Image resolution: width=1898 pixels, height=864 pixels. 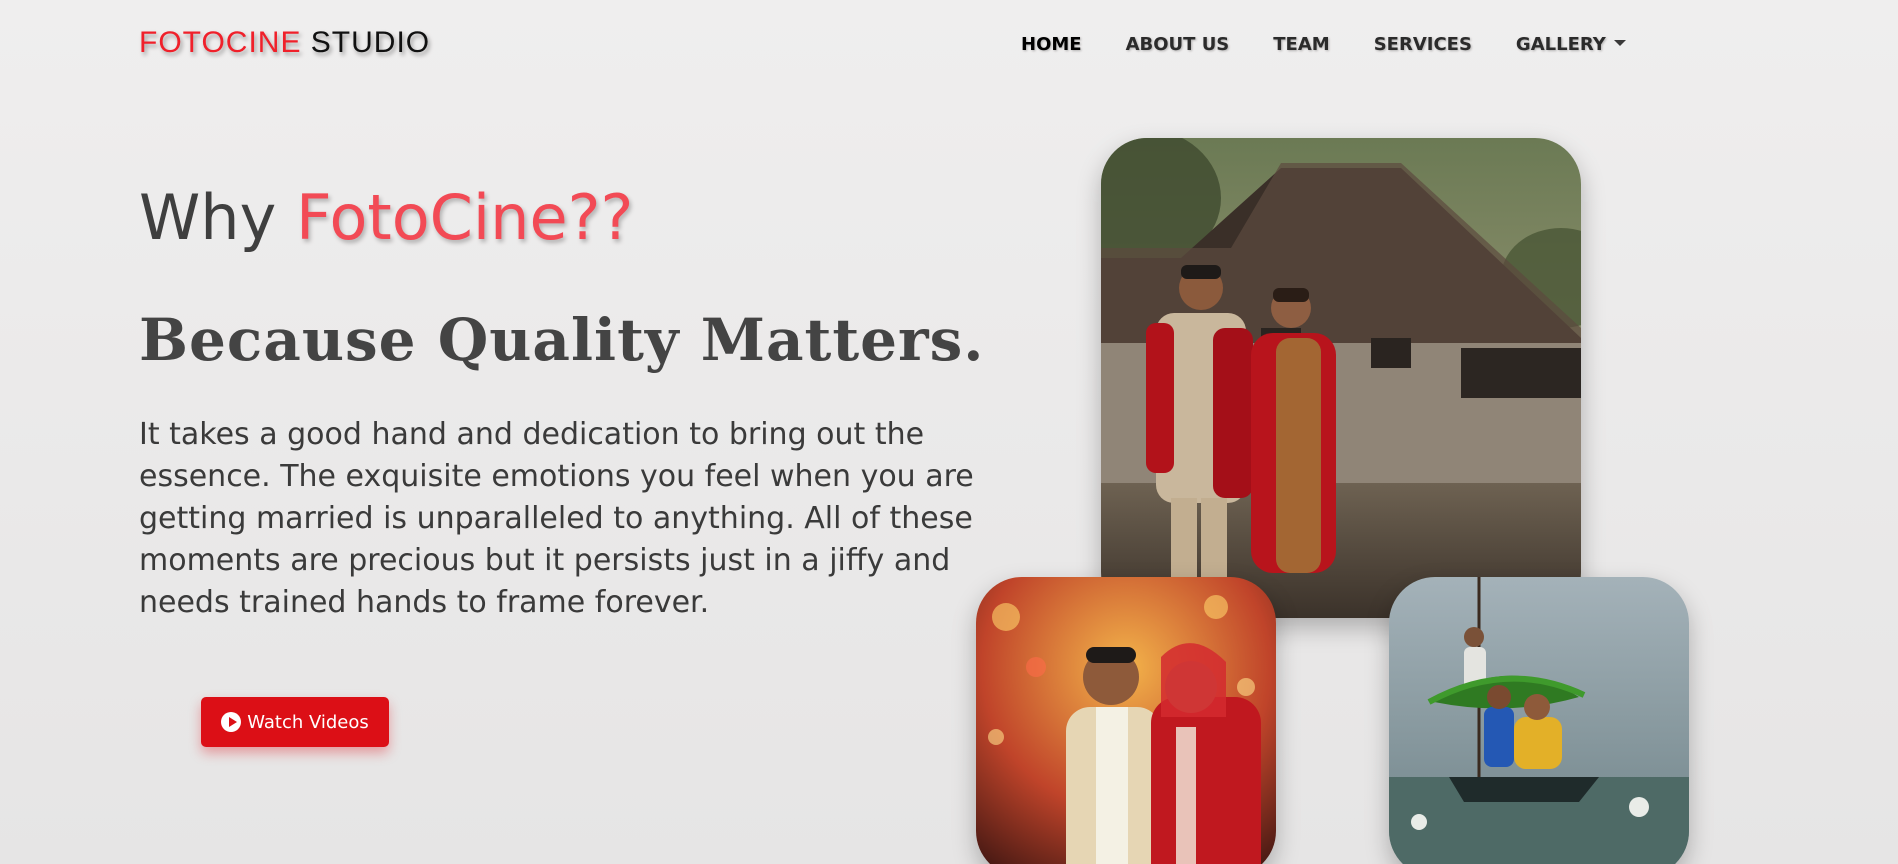 I want to click on brand-logo-part1: FOTOCINE, so click(x=220, y=42).